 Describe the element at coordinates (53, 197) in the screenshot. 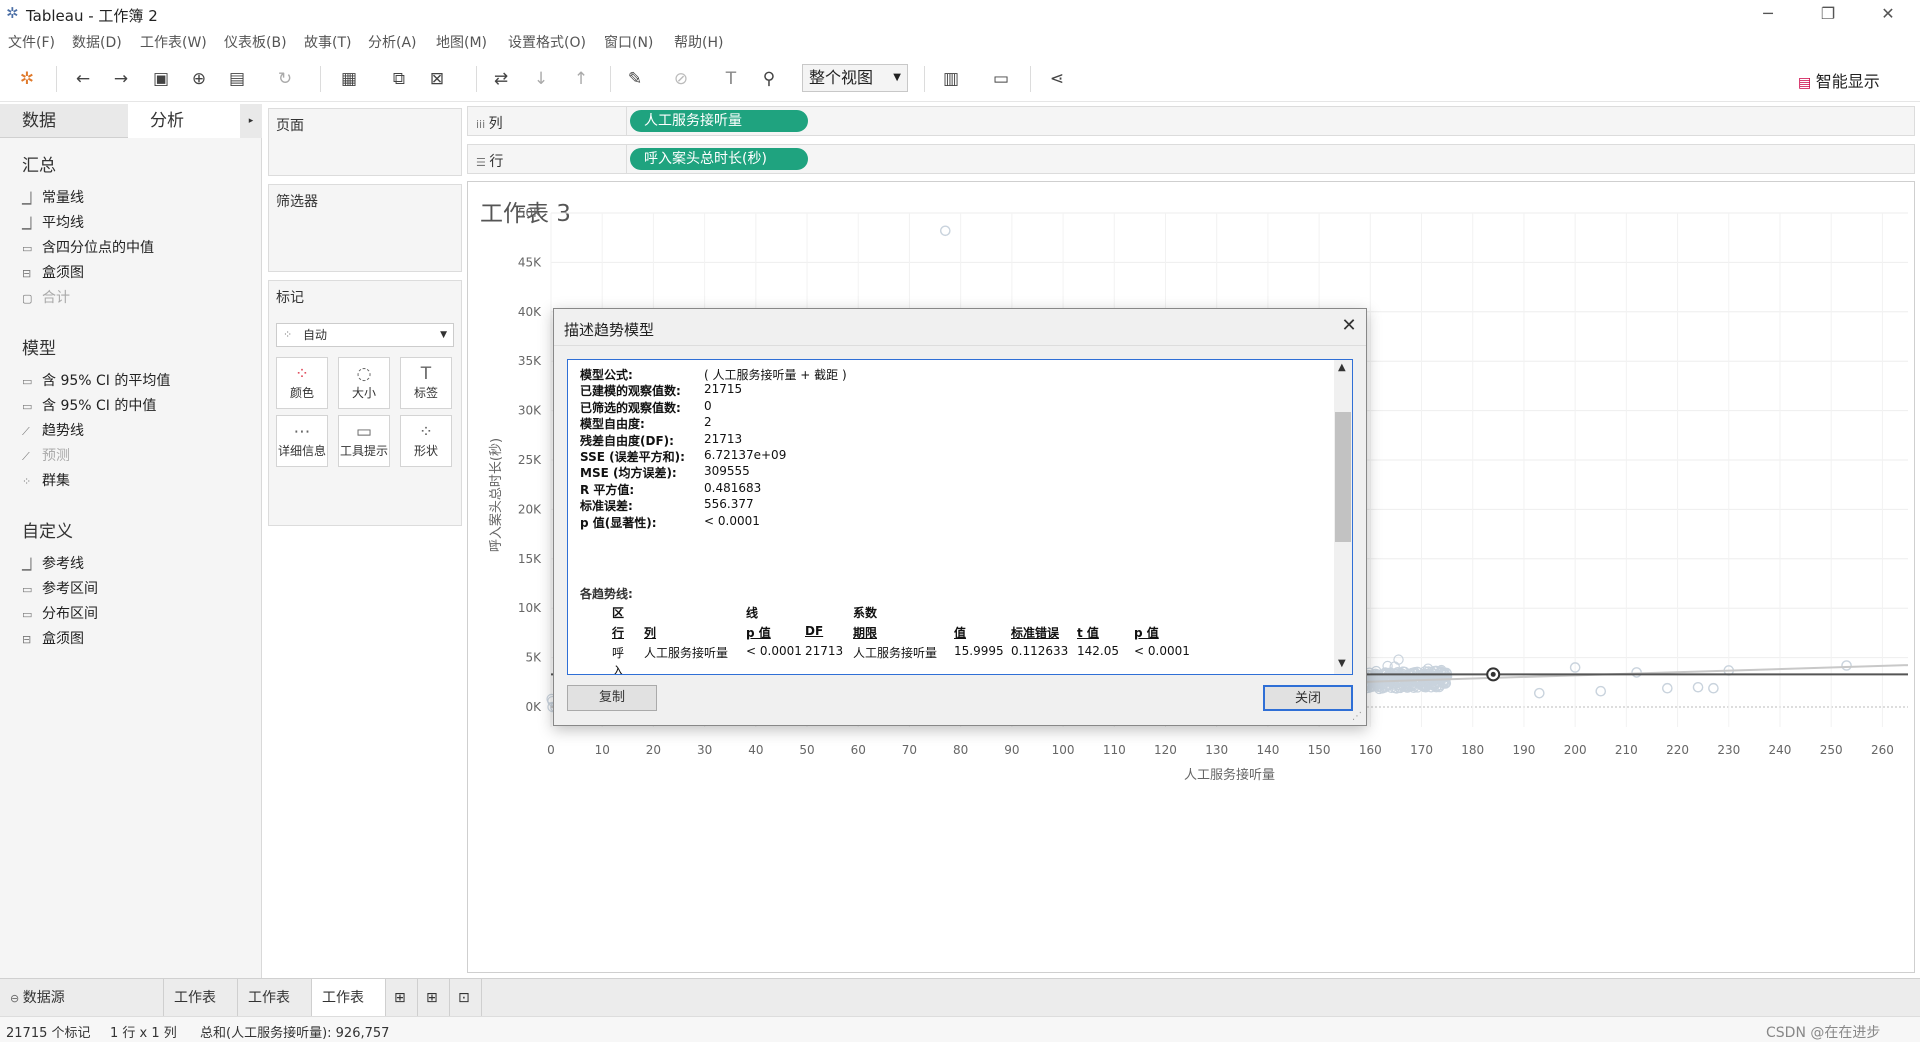

I see `analytics-item-constant-line: ▁▏ 常量线` at that location.